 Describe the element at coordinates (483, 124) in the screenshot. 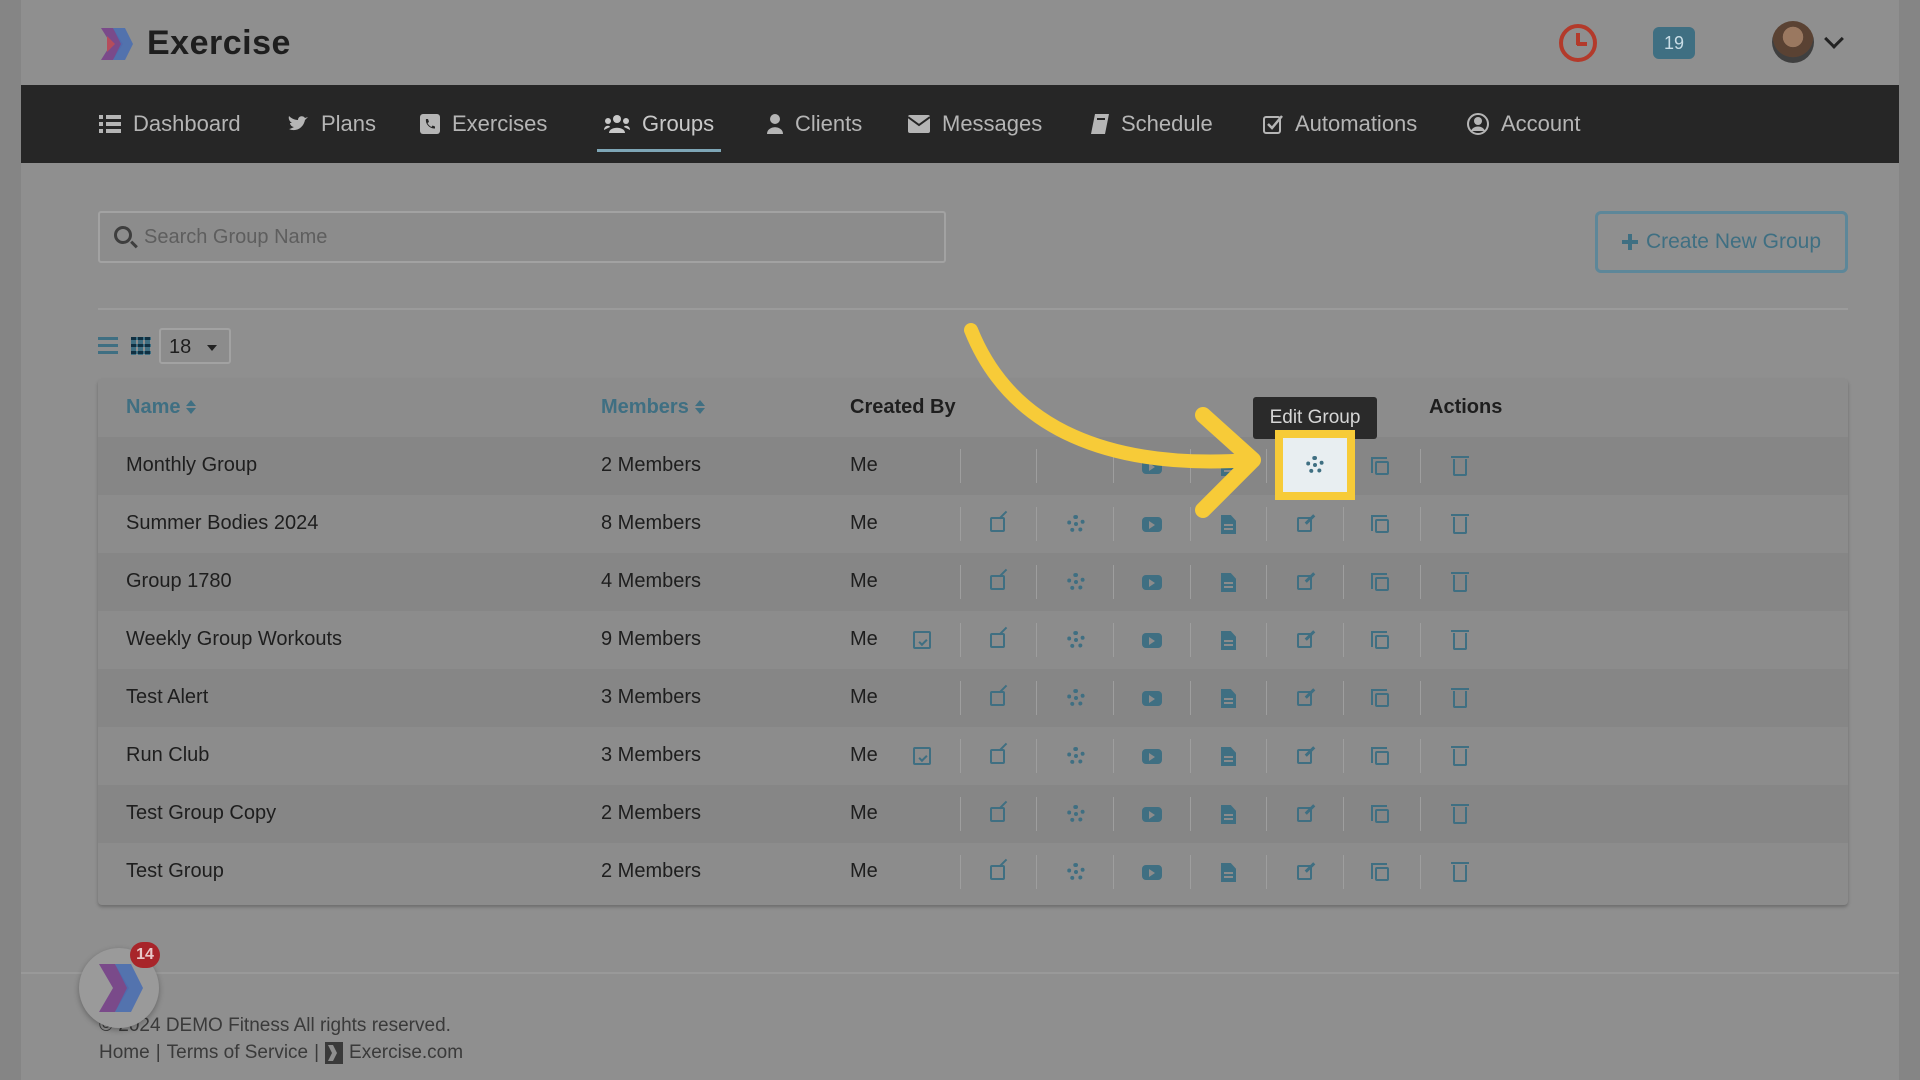

I see `nav-item-exercises: Exercises` at that location.